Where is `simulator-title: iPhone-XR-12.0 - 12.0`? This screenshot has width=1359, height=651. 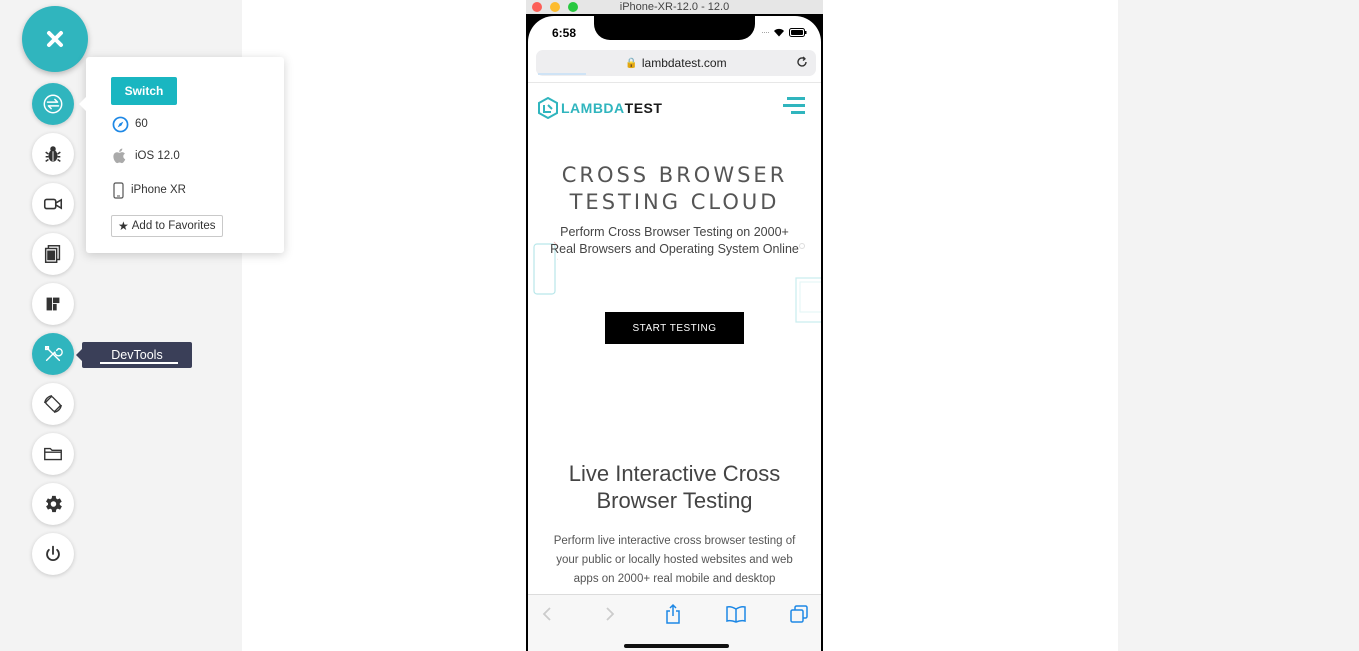 simulator-title: iPhone-XR-12.0 - 12.0 is located at coordinates (674, 7).